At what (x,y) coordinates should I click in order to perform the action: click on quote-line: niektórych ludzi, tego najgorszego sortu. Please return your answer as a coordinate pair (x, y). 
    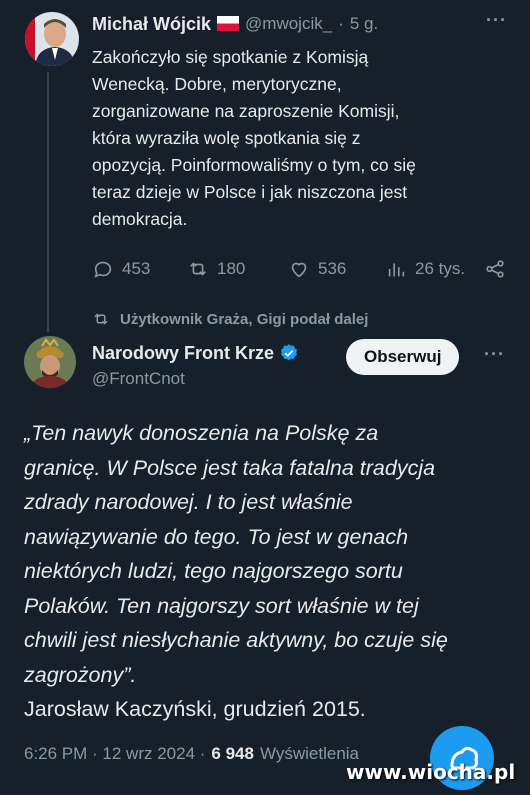
    Looking at the image, I should click on (213, 571).